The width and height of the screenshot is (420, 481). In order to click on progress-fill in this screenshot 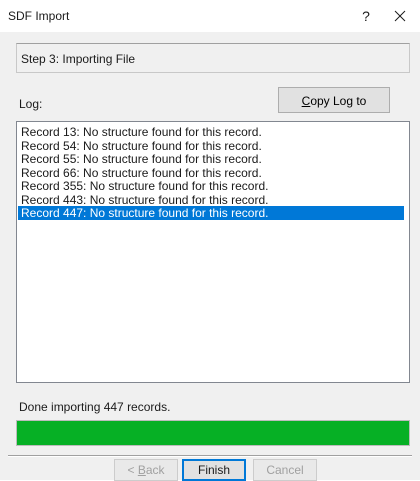, I will do `click(213, 433)`.